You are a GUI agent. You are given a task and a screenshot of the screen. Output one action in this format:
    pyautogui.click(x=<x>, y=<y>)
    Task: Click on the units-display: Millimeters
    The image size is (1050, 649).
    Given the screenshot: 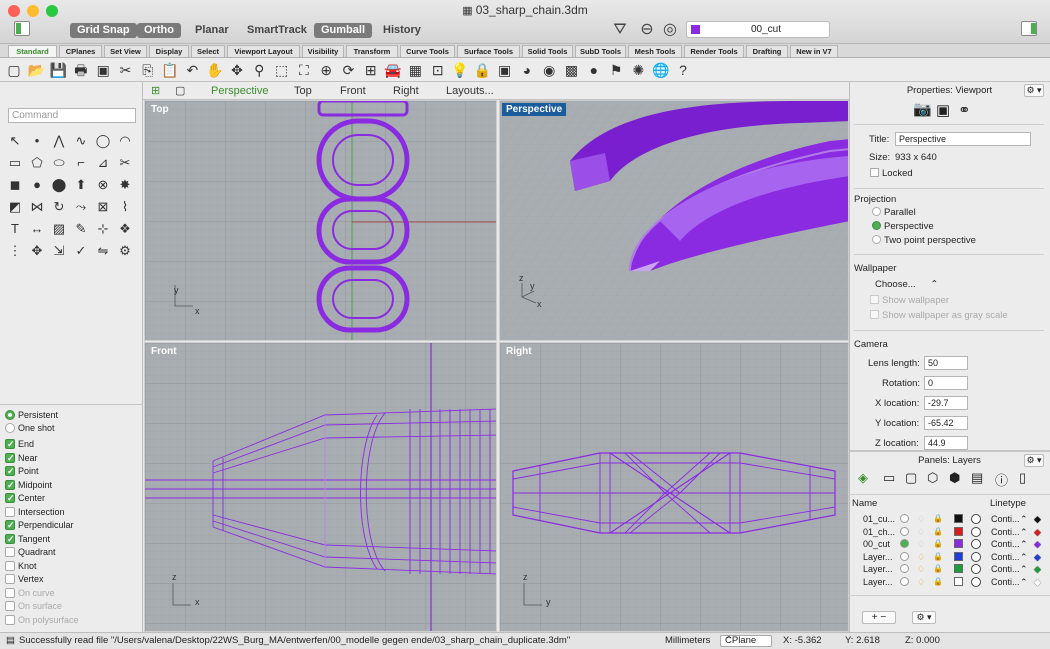 What is the action you would take?
    pyautogui.click(x=687, y=641)
    